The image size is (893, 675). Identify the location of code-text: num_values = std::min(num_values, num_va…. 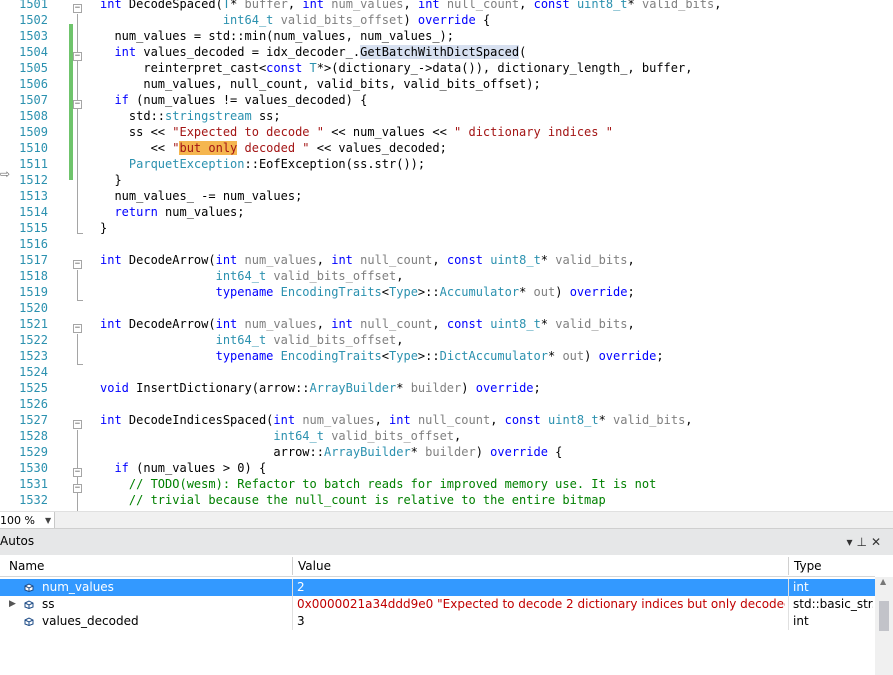
(277, 36).